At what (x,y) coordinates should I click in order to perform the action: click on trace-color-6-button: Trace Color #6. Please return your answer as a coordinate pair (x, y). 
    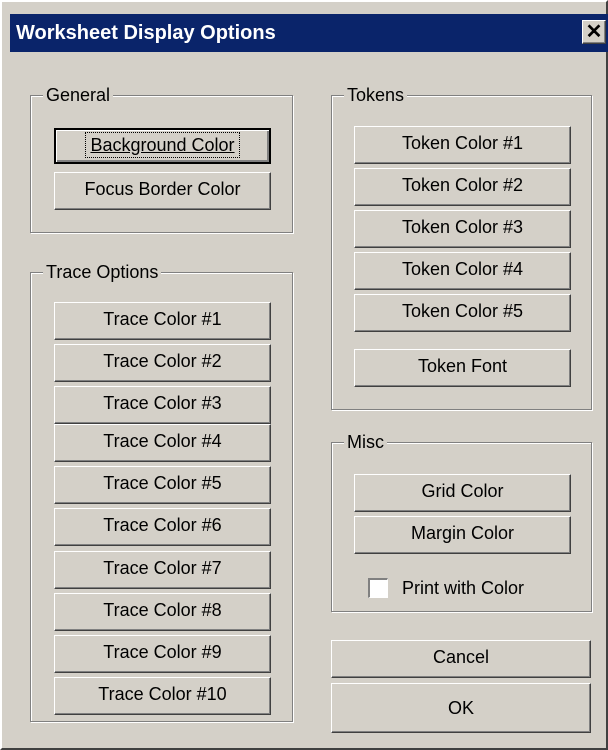
    Looking at the image, I should click on (162, 527).